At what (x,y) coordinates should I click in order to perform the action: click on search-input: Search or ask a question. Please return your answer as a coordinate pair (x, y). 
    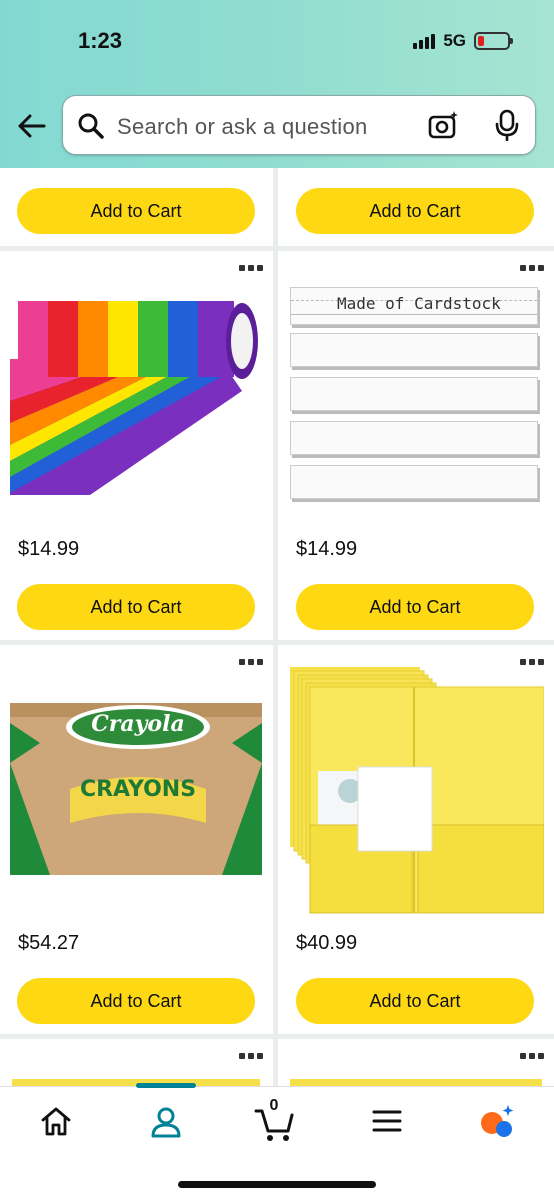
    Looking at the image, I should click on (242, 127).